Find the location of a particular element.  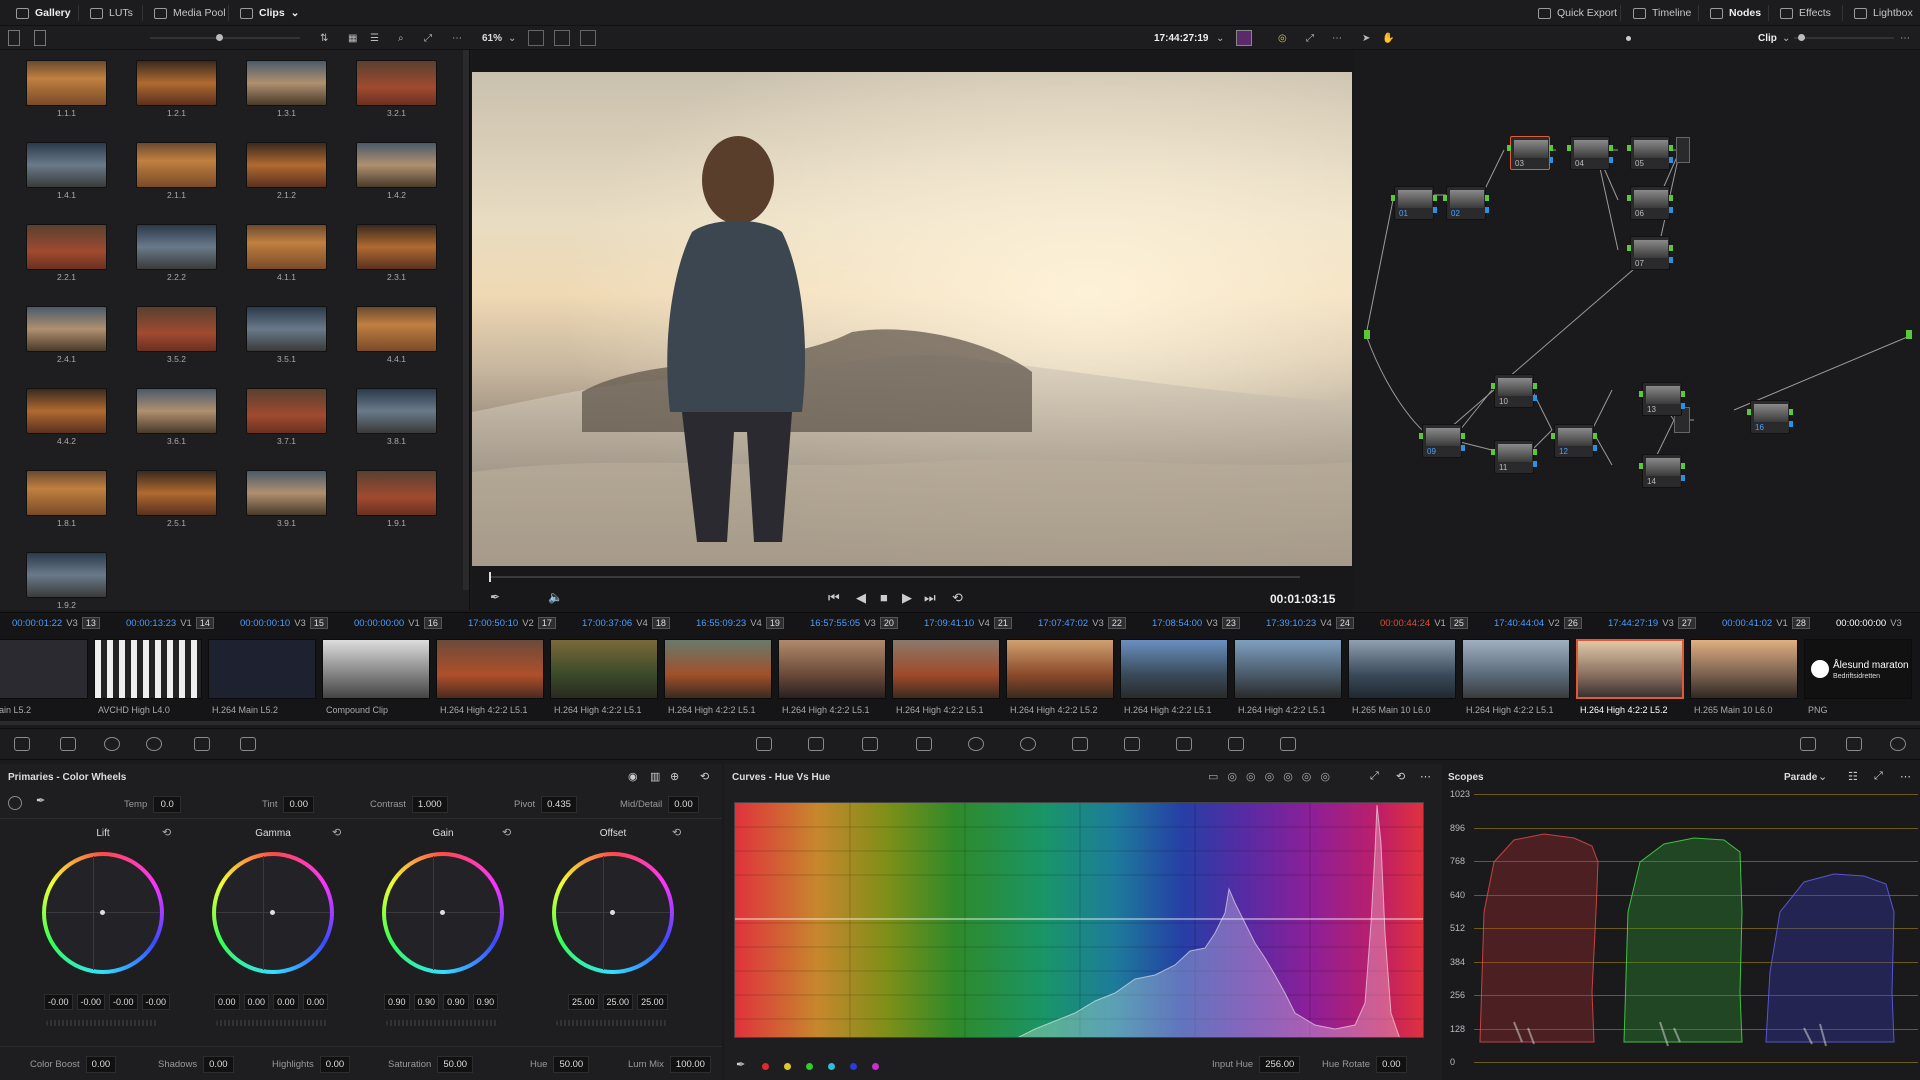

input-hue-field: Input Hue 256.00 is located at coordinates (1256, 1064).